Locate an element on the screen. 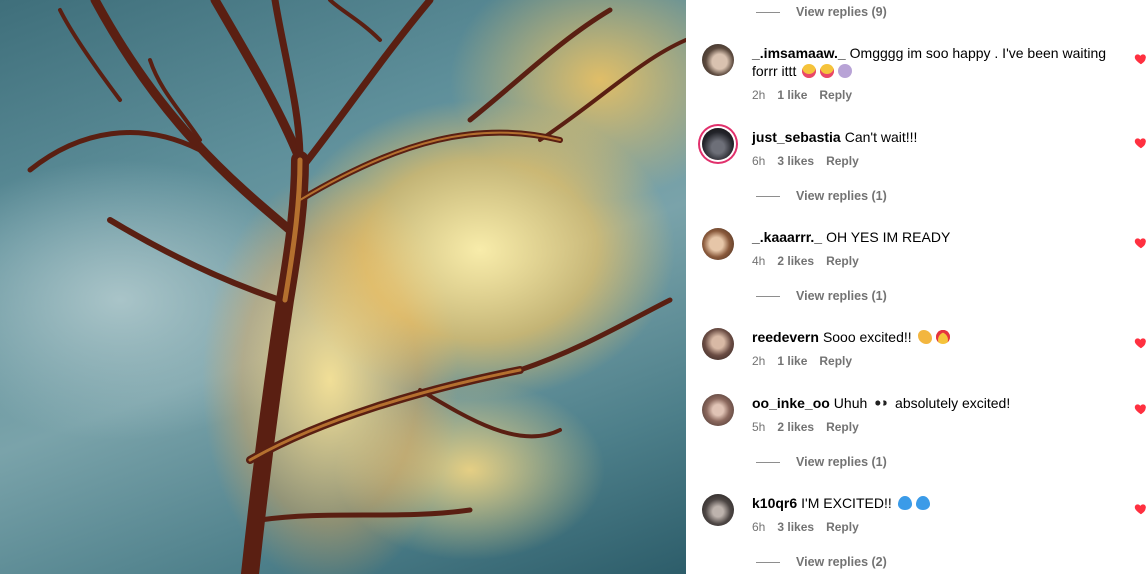 Image resolution: width=1148 pixels, height=574 pixels. comment-body: OH YES IM READY is located at coordinates (888, 237).